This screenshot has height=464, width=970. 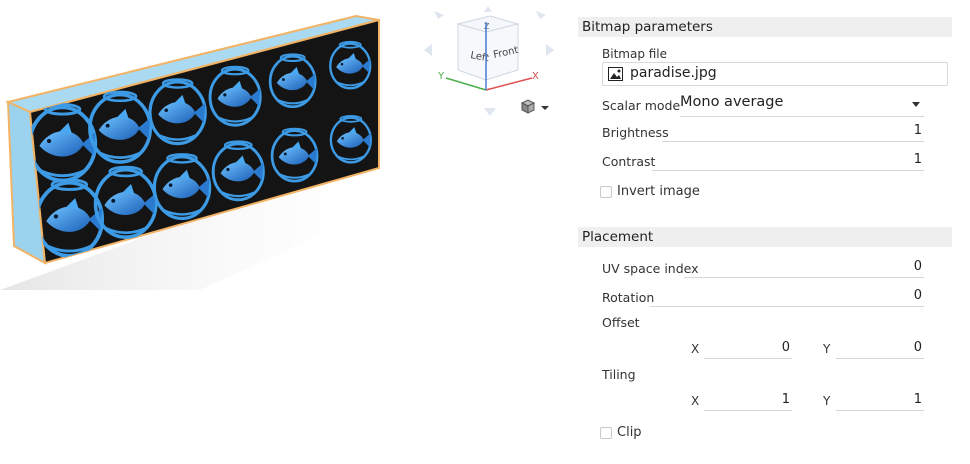 What do you see at coordinates (635, 54) in the screenshot?
I see `bitmap-file-label: Bitmap file` at bounding box center [635, 54].